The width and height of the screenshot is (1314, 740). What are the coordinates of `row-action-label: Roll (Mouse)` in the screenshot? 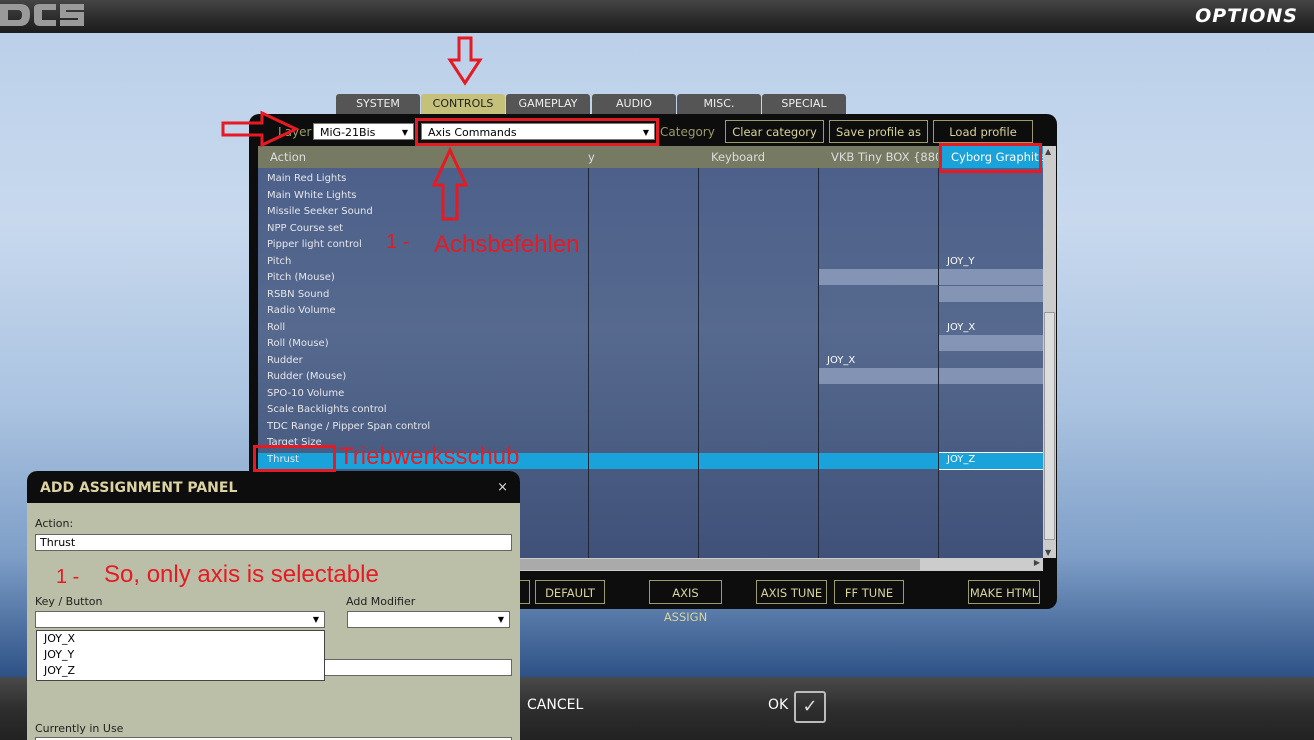 It's located at (298, 343).